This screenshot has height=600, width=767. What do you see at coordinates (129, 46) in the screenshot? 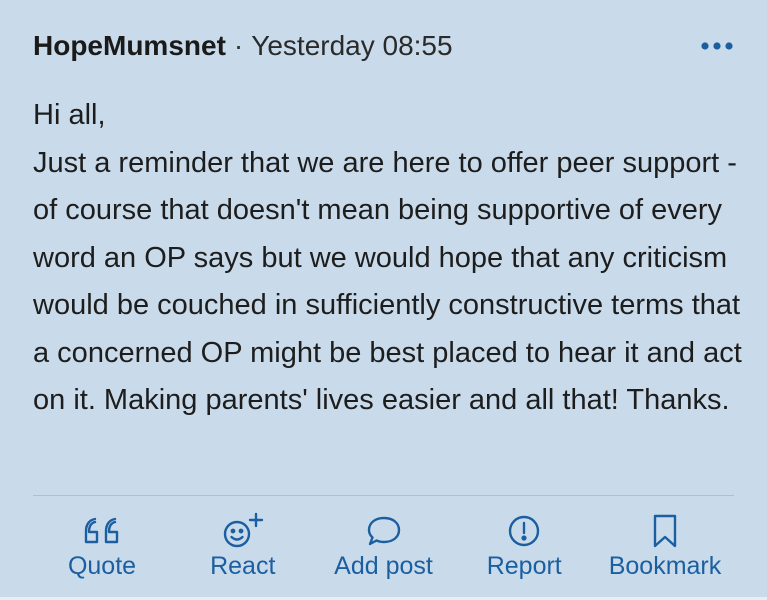
I see `author-name: HopeMumsnet` at bounding box center [129, 46].